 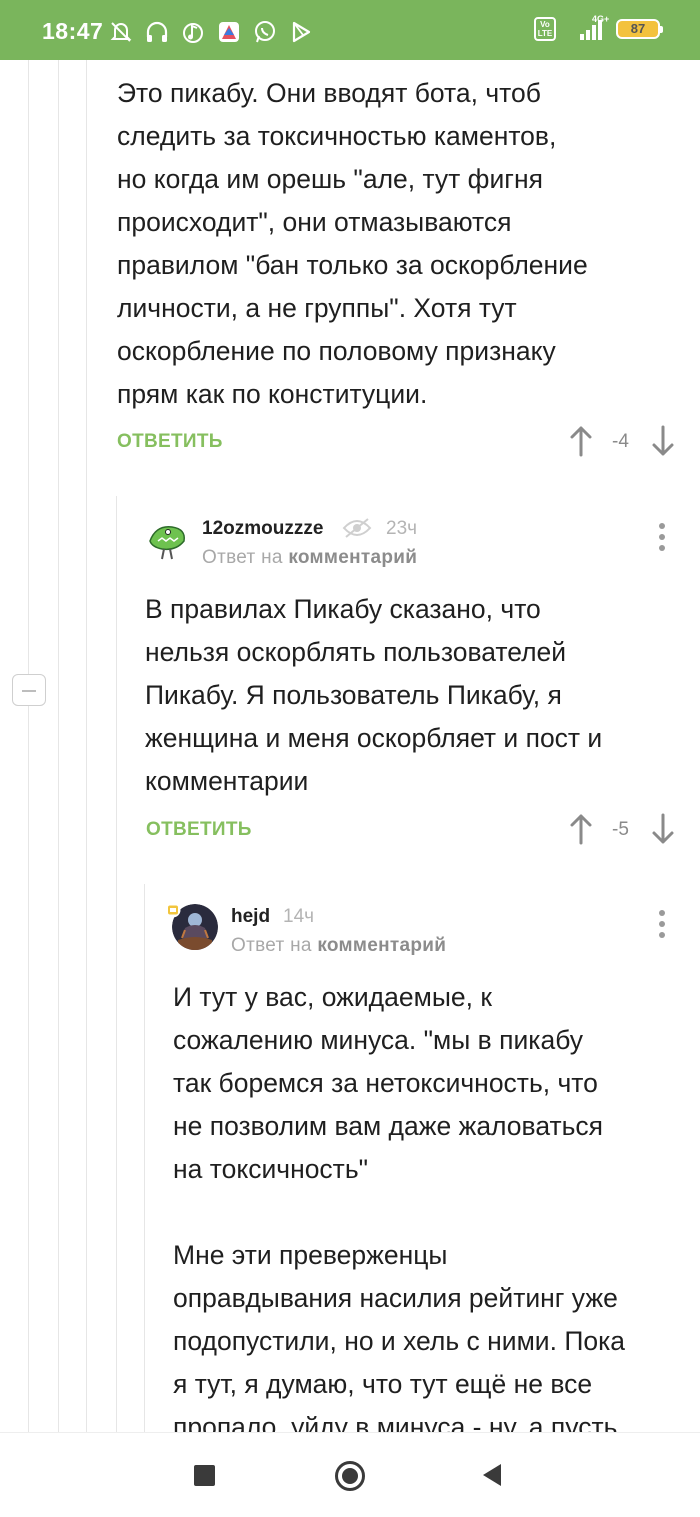 What do you see at coordinates (157, 31) in the screenshot?
I see `headphones-icon` at bounding box center [157, 31].